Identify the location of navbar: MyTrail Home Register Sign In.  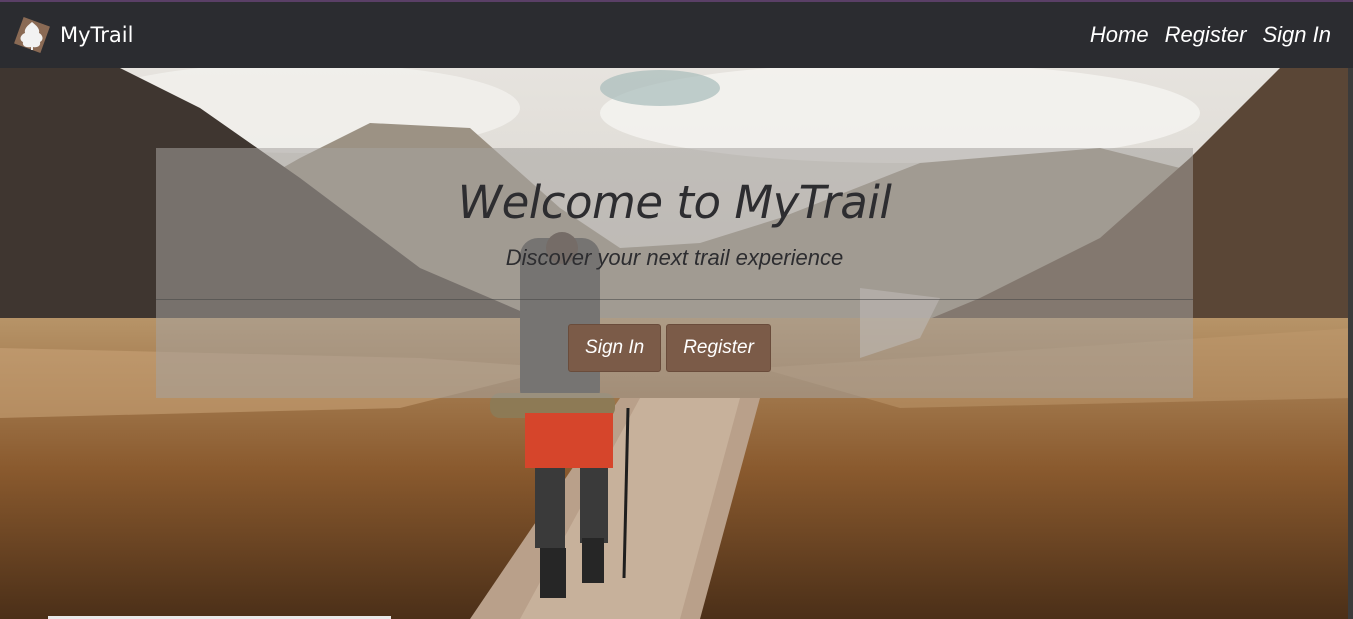
(676, 35).